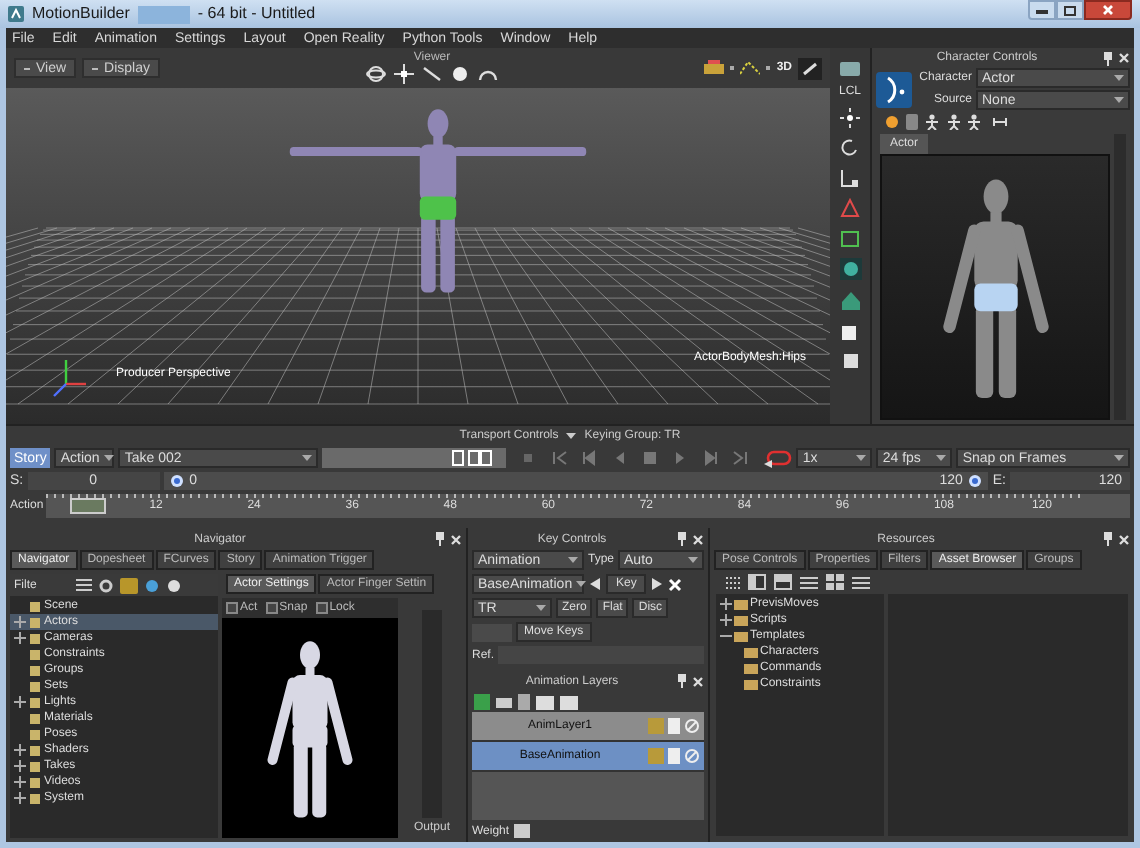 The width and height of the screenshot is (1140, 848). Describe the element at coordinates (680, 458) in the screenshot. I see `play-icon` at that location.